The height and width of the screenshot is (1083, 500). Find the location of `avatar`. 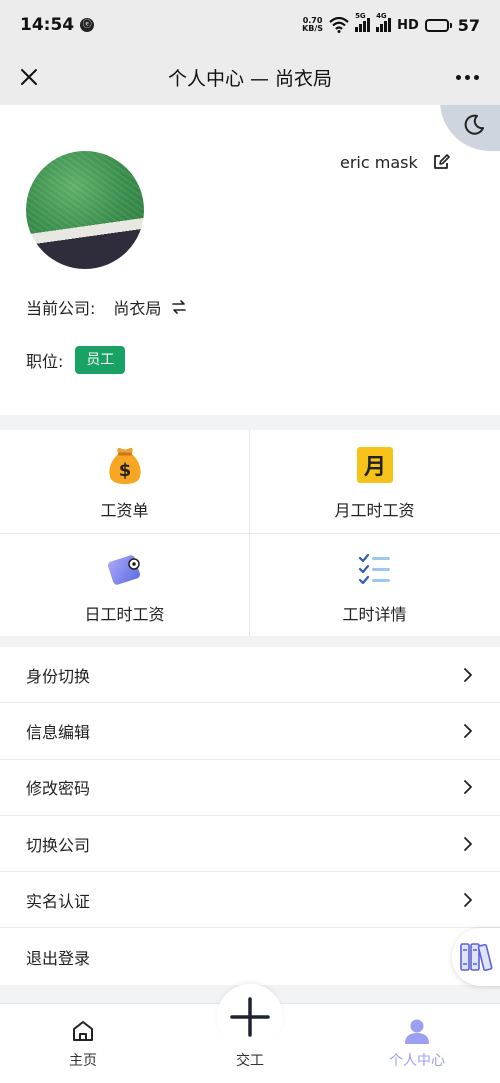

avatar is located at coordinates (85, 210).